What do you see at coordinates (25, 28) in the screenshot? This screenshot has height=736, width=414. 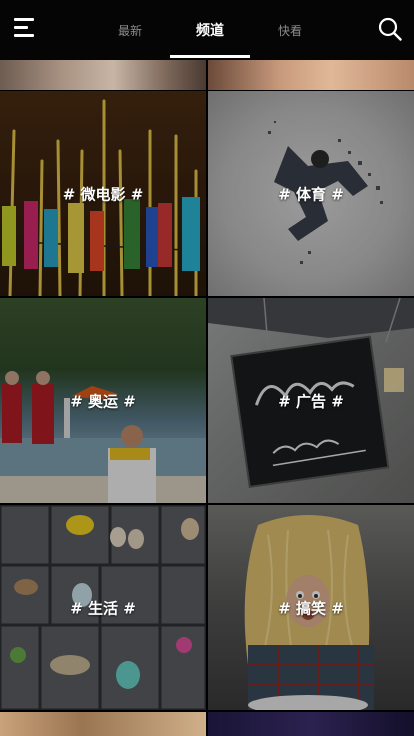 I see `hamburger-menu-icon` at bounding box center [25, 28].